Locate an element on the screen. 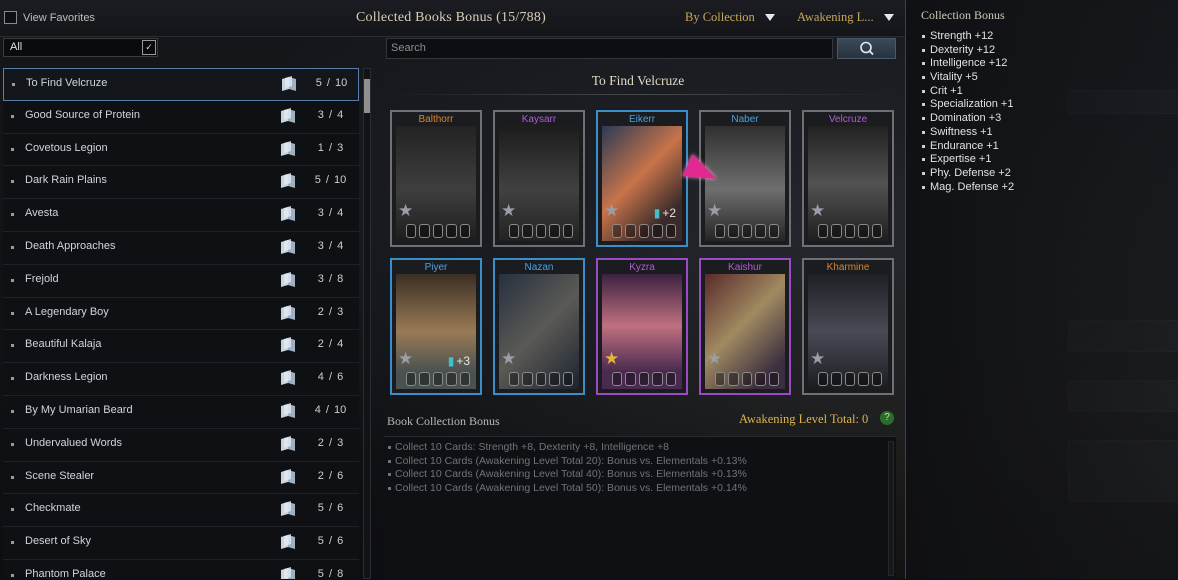  collection-count: 5 / 10 is located at coordinates (331, 83).